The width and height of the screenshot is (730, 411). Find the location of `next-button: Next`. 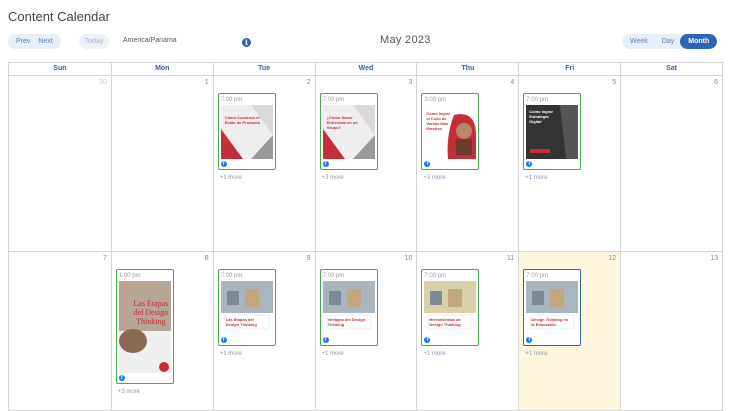

next-button: Next is located at coordinates (49, 41).